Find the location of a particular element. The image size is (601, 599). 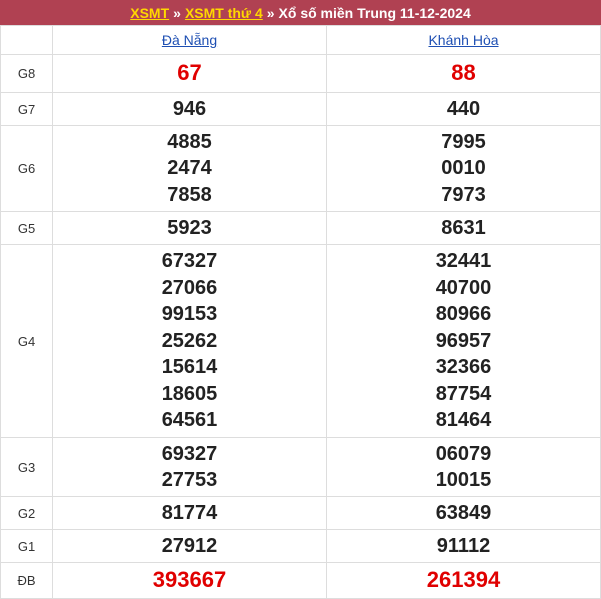

prize-row-g1: G1 27912 91112 is located at coordinates (300, 546).